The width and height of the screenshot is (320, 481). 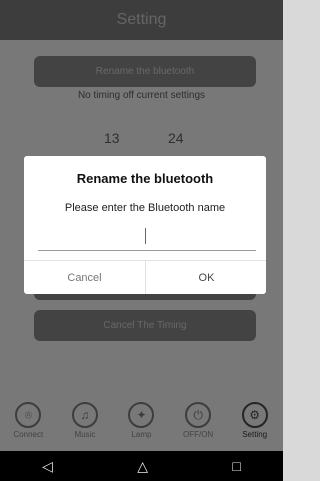 I want to click on dialog-message: Please enter the Bluetooth name, so click(x=145, y=208).